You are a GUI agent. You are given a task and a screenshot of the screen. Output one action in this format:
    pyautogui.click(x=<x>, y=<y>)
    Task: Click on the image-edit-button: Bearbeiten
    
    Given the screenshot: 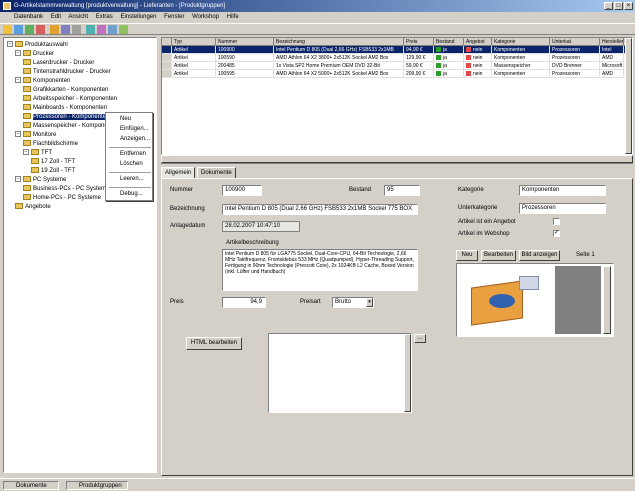 What is the action you would take?
    pyautogui.click(x=498, y=255)
    